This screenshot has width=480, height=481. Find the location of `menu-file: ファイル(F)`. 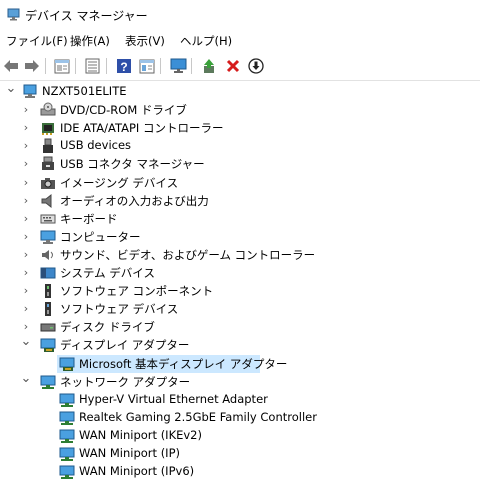

menu-file: ファイル(F) is located at coordinates (37, 41).